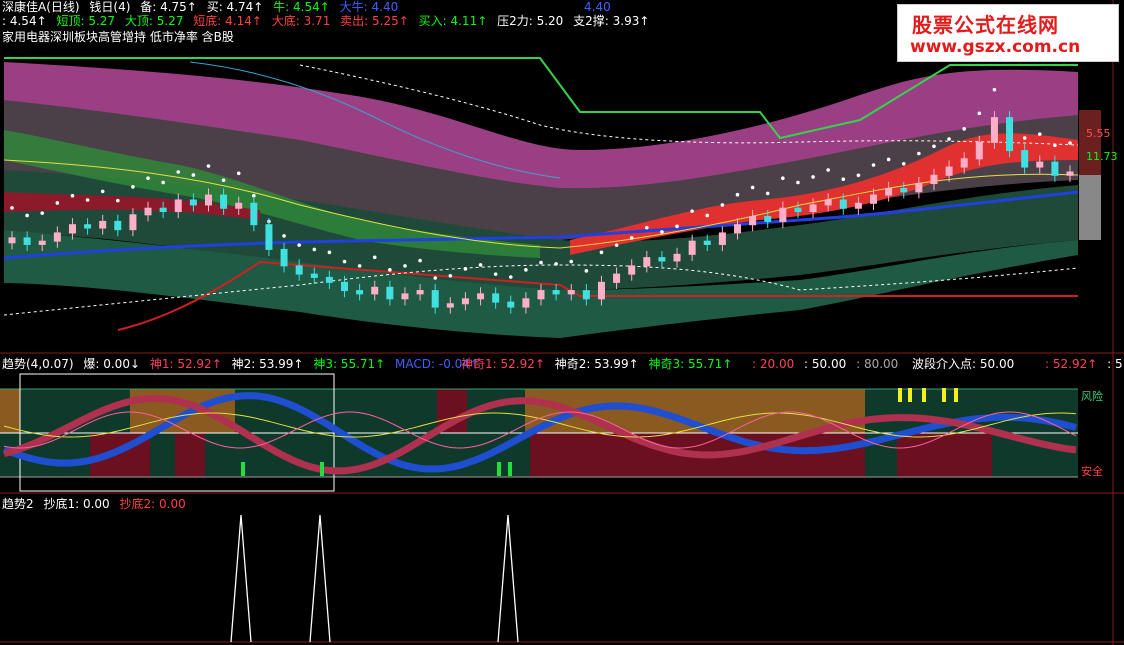 Image resolution: width=1124 pixels, height=645 pixels. What do you see at coordinates (76, 504) in the screenshot?
I see `bottom-chaodi1: 抄底1: 0.00` at bounding box center [76, 504].